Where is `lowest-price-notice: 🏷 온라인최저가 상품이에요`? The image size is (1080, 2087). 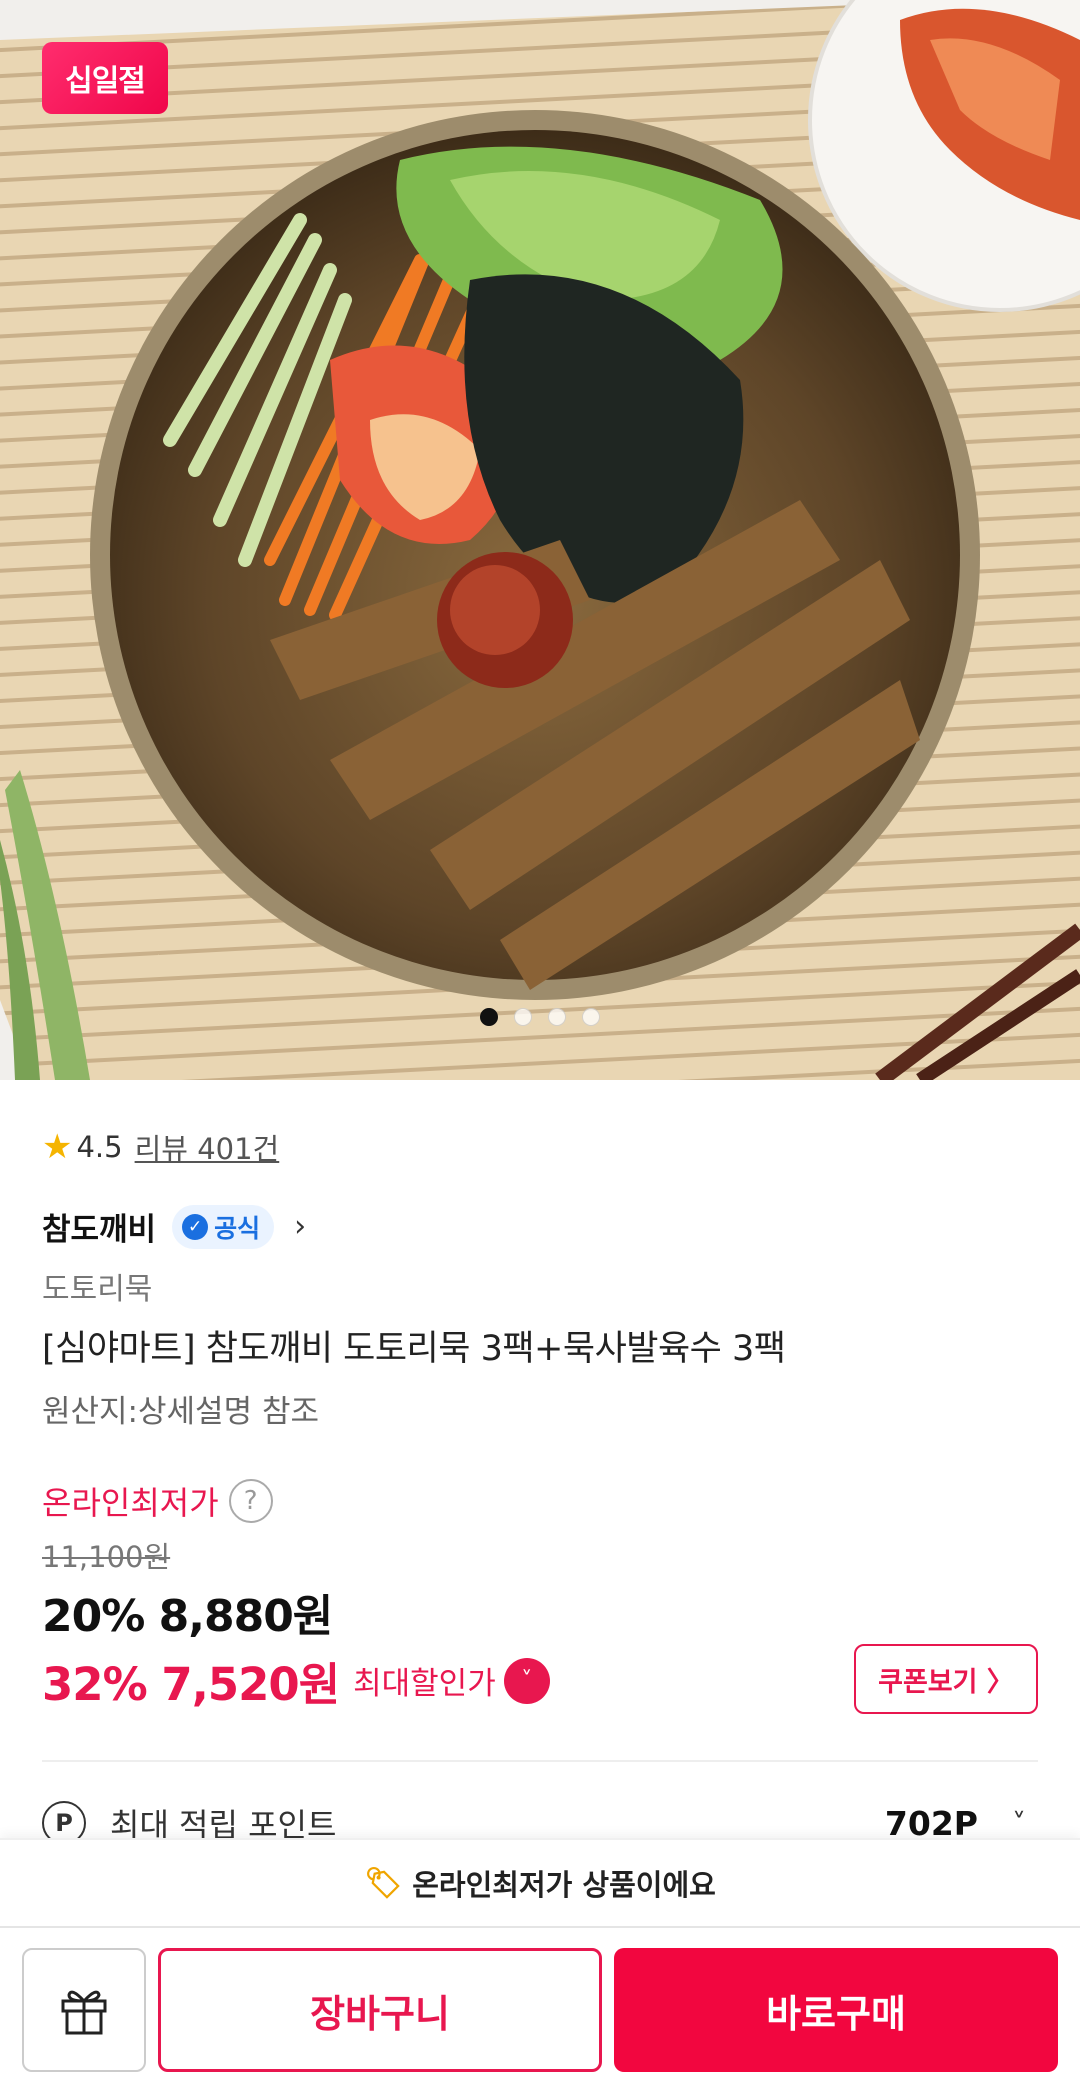
lowest-price-notice: 🏷 온라인최저가 상품이에요 is located at coordinates (540, 1882).